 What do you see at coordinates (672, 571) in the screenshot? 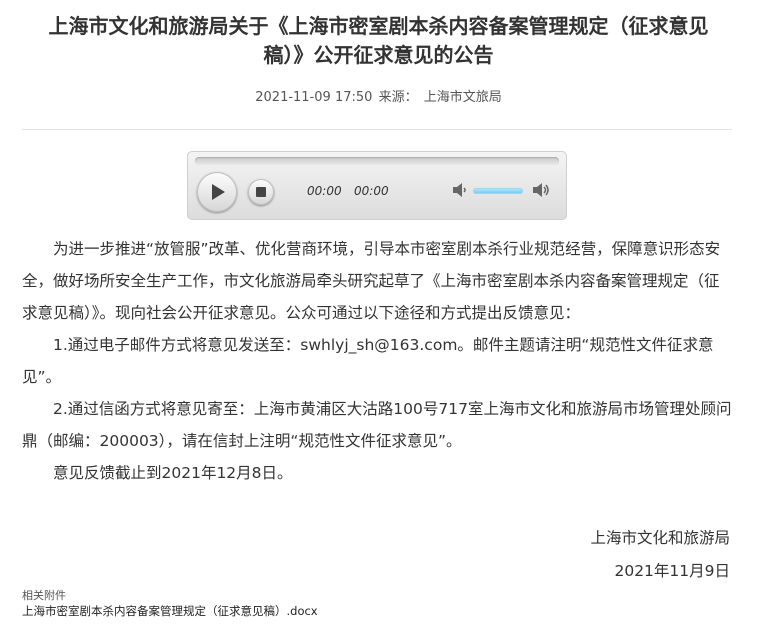
I see `signature-date: 2021年11月9日` at bounding box center [672, 571].